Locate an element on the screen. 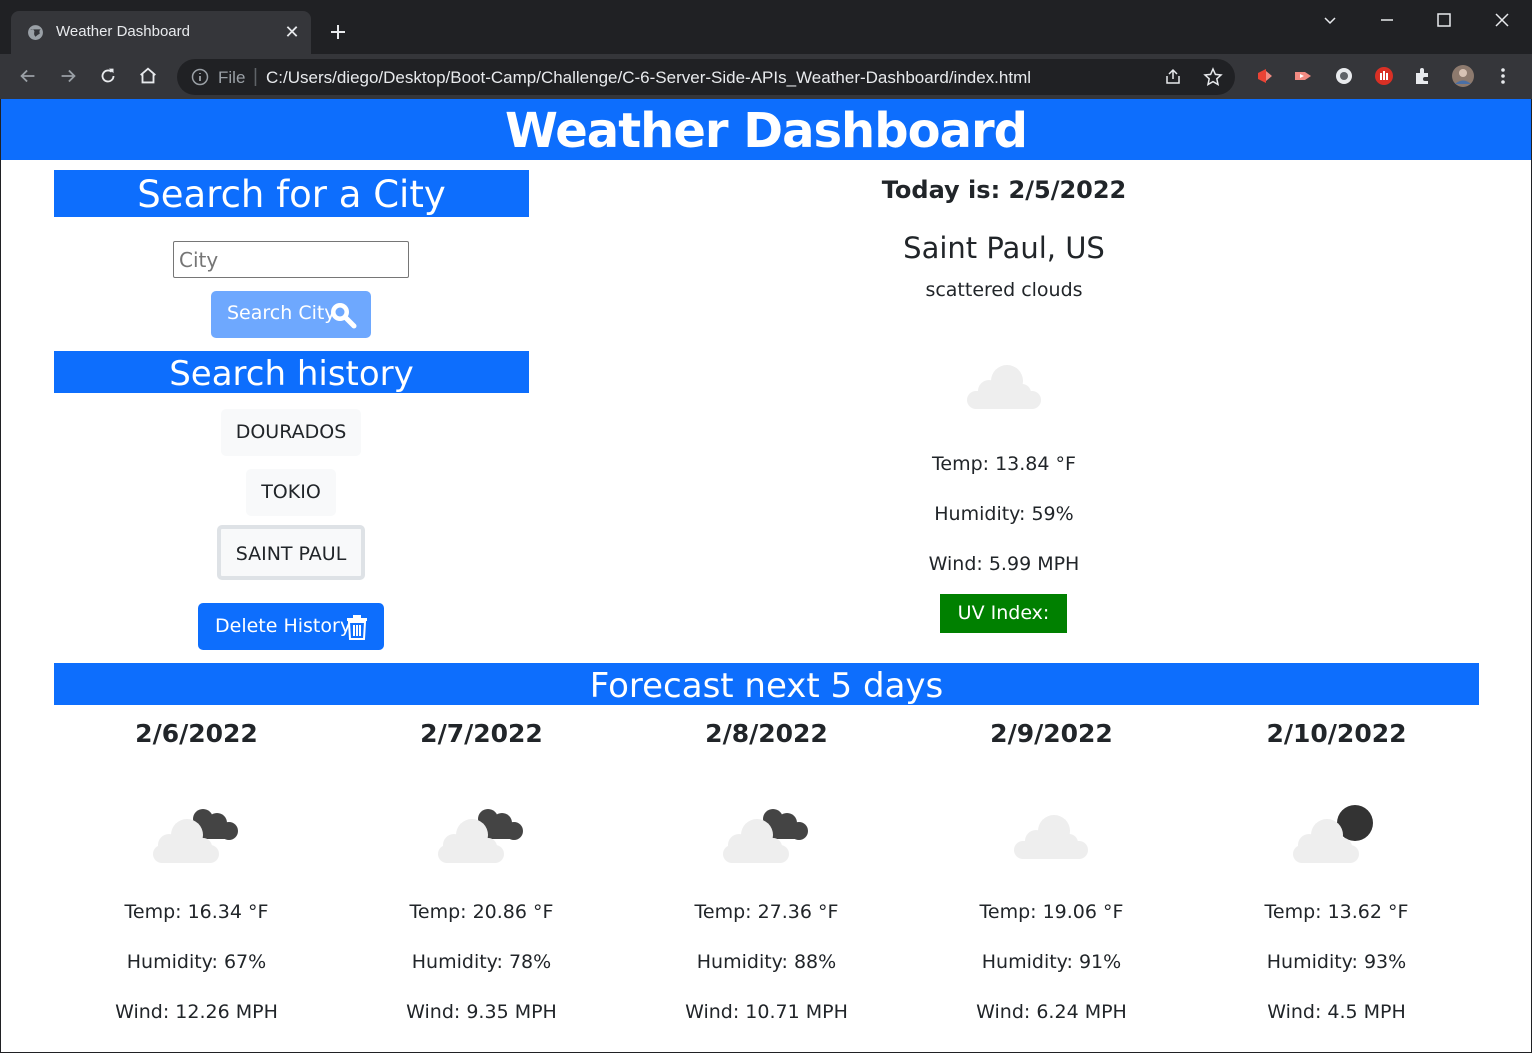 The image size is (1532, 1053). forecast-humidity: Humidity: 93% is located at coordinates (1336, 962).